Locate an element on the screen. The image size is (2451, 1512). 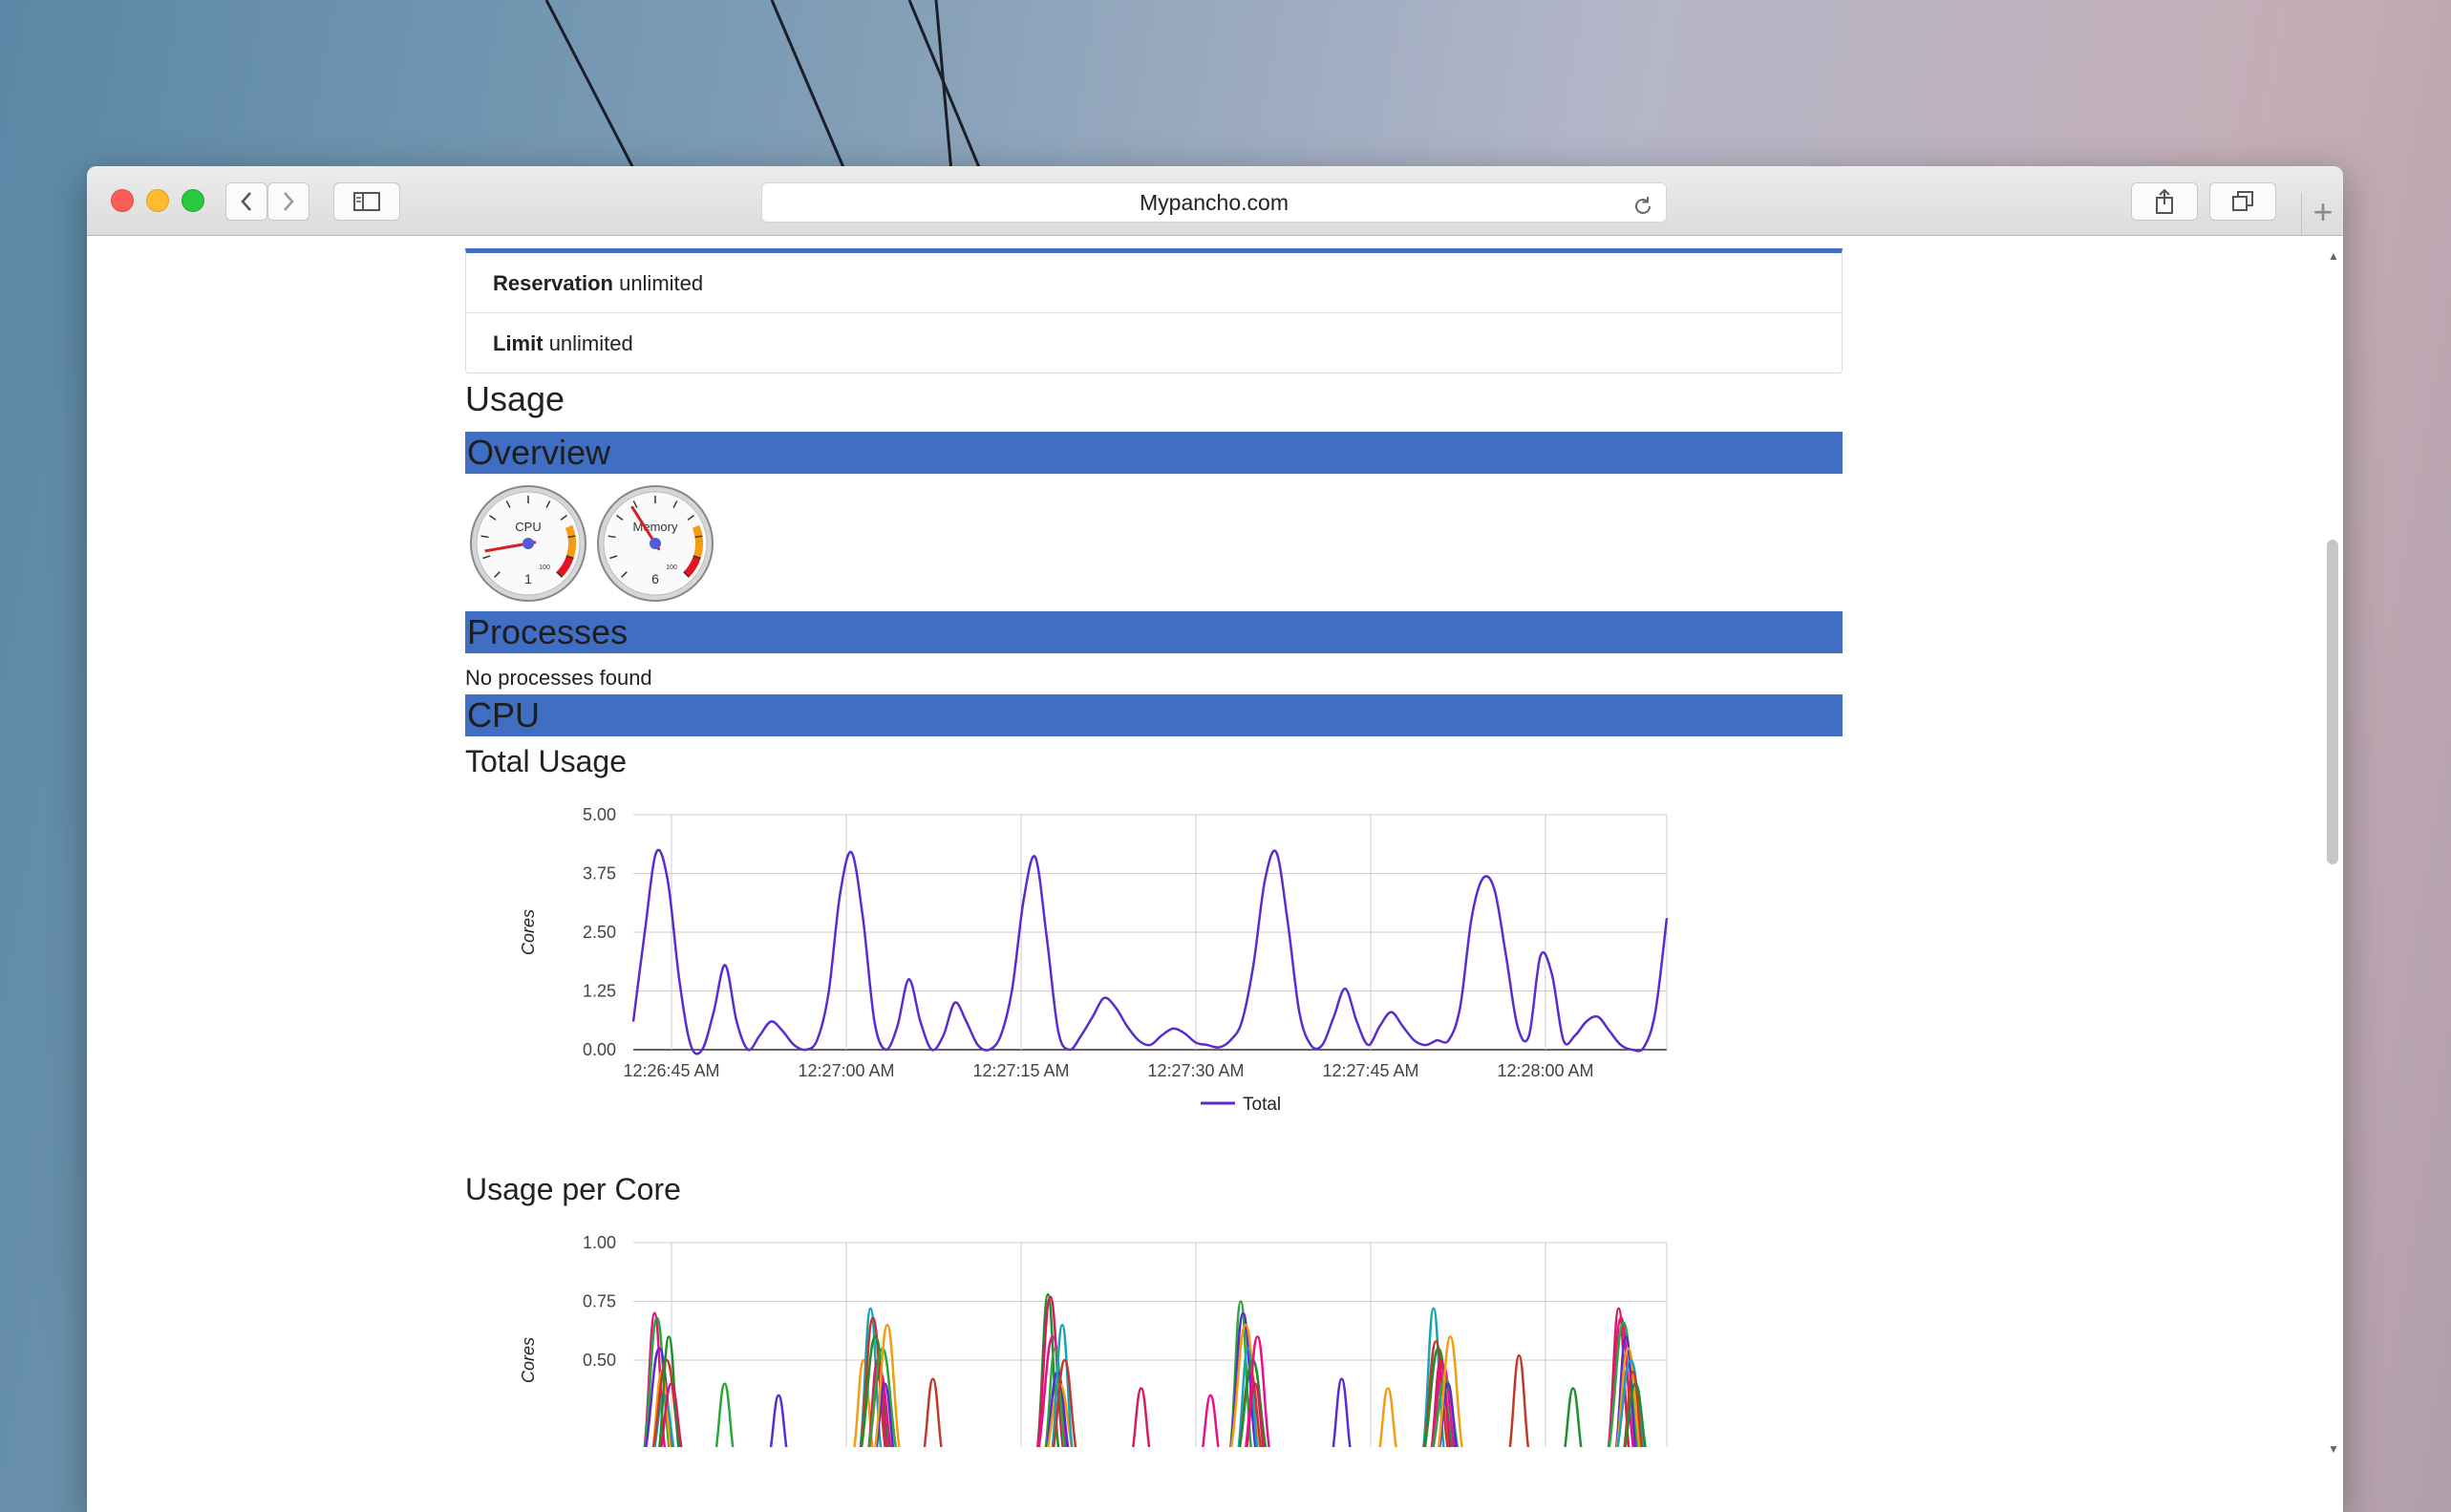
vertical-scrollbar: ▲ ▼ is located at coordinates (2332, 846).